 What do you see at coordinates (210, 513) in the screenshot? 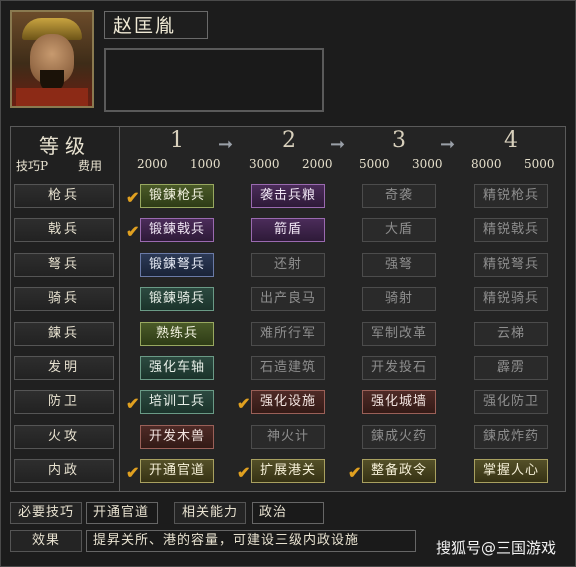
I see `related-ability-label: 相关能力` at bounding box center [210, 513].